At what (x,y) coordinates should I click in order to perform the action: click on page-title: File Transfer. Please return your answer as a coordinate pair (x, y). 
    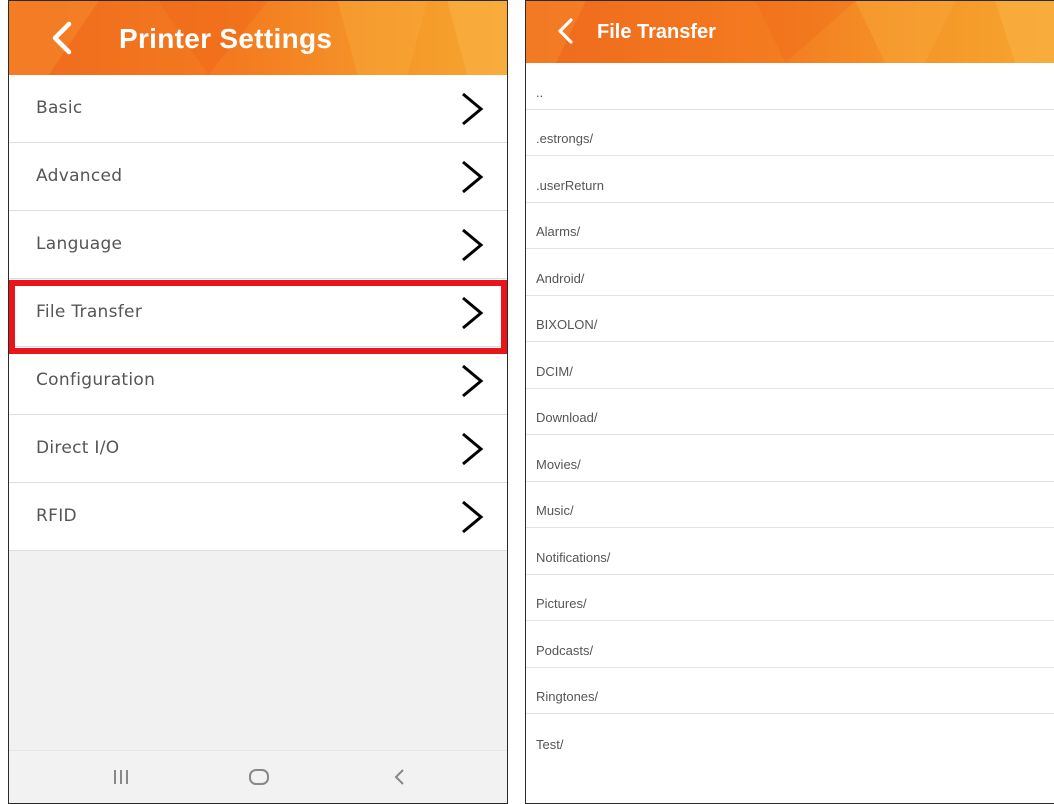
    Looking at the image, I should click on (656, 32).